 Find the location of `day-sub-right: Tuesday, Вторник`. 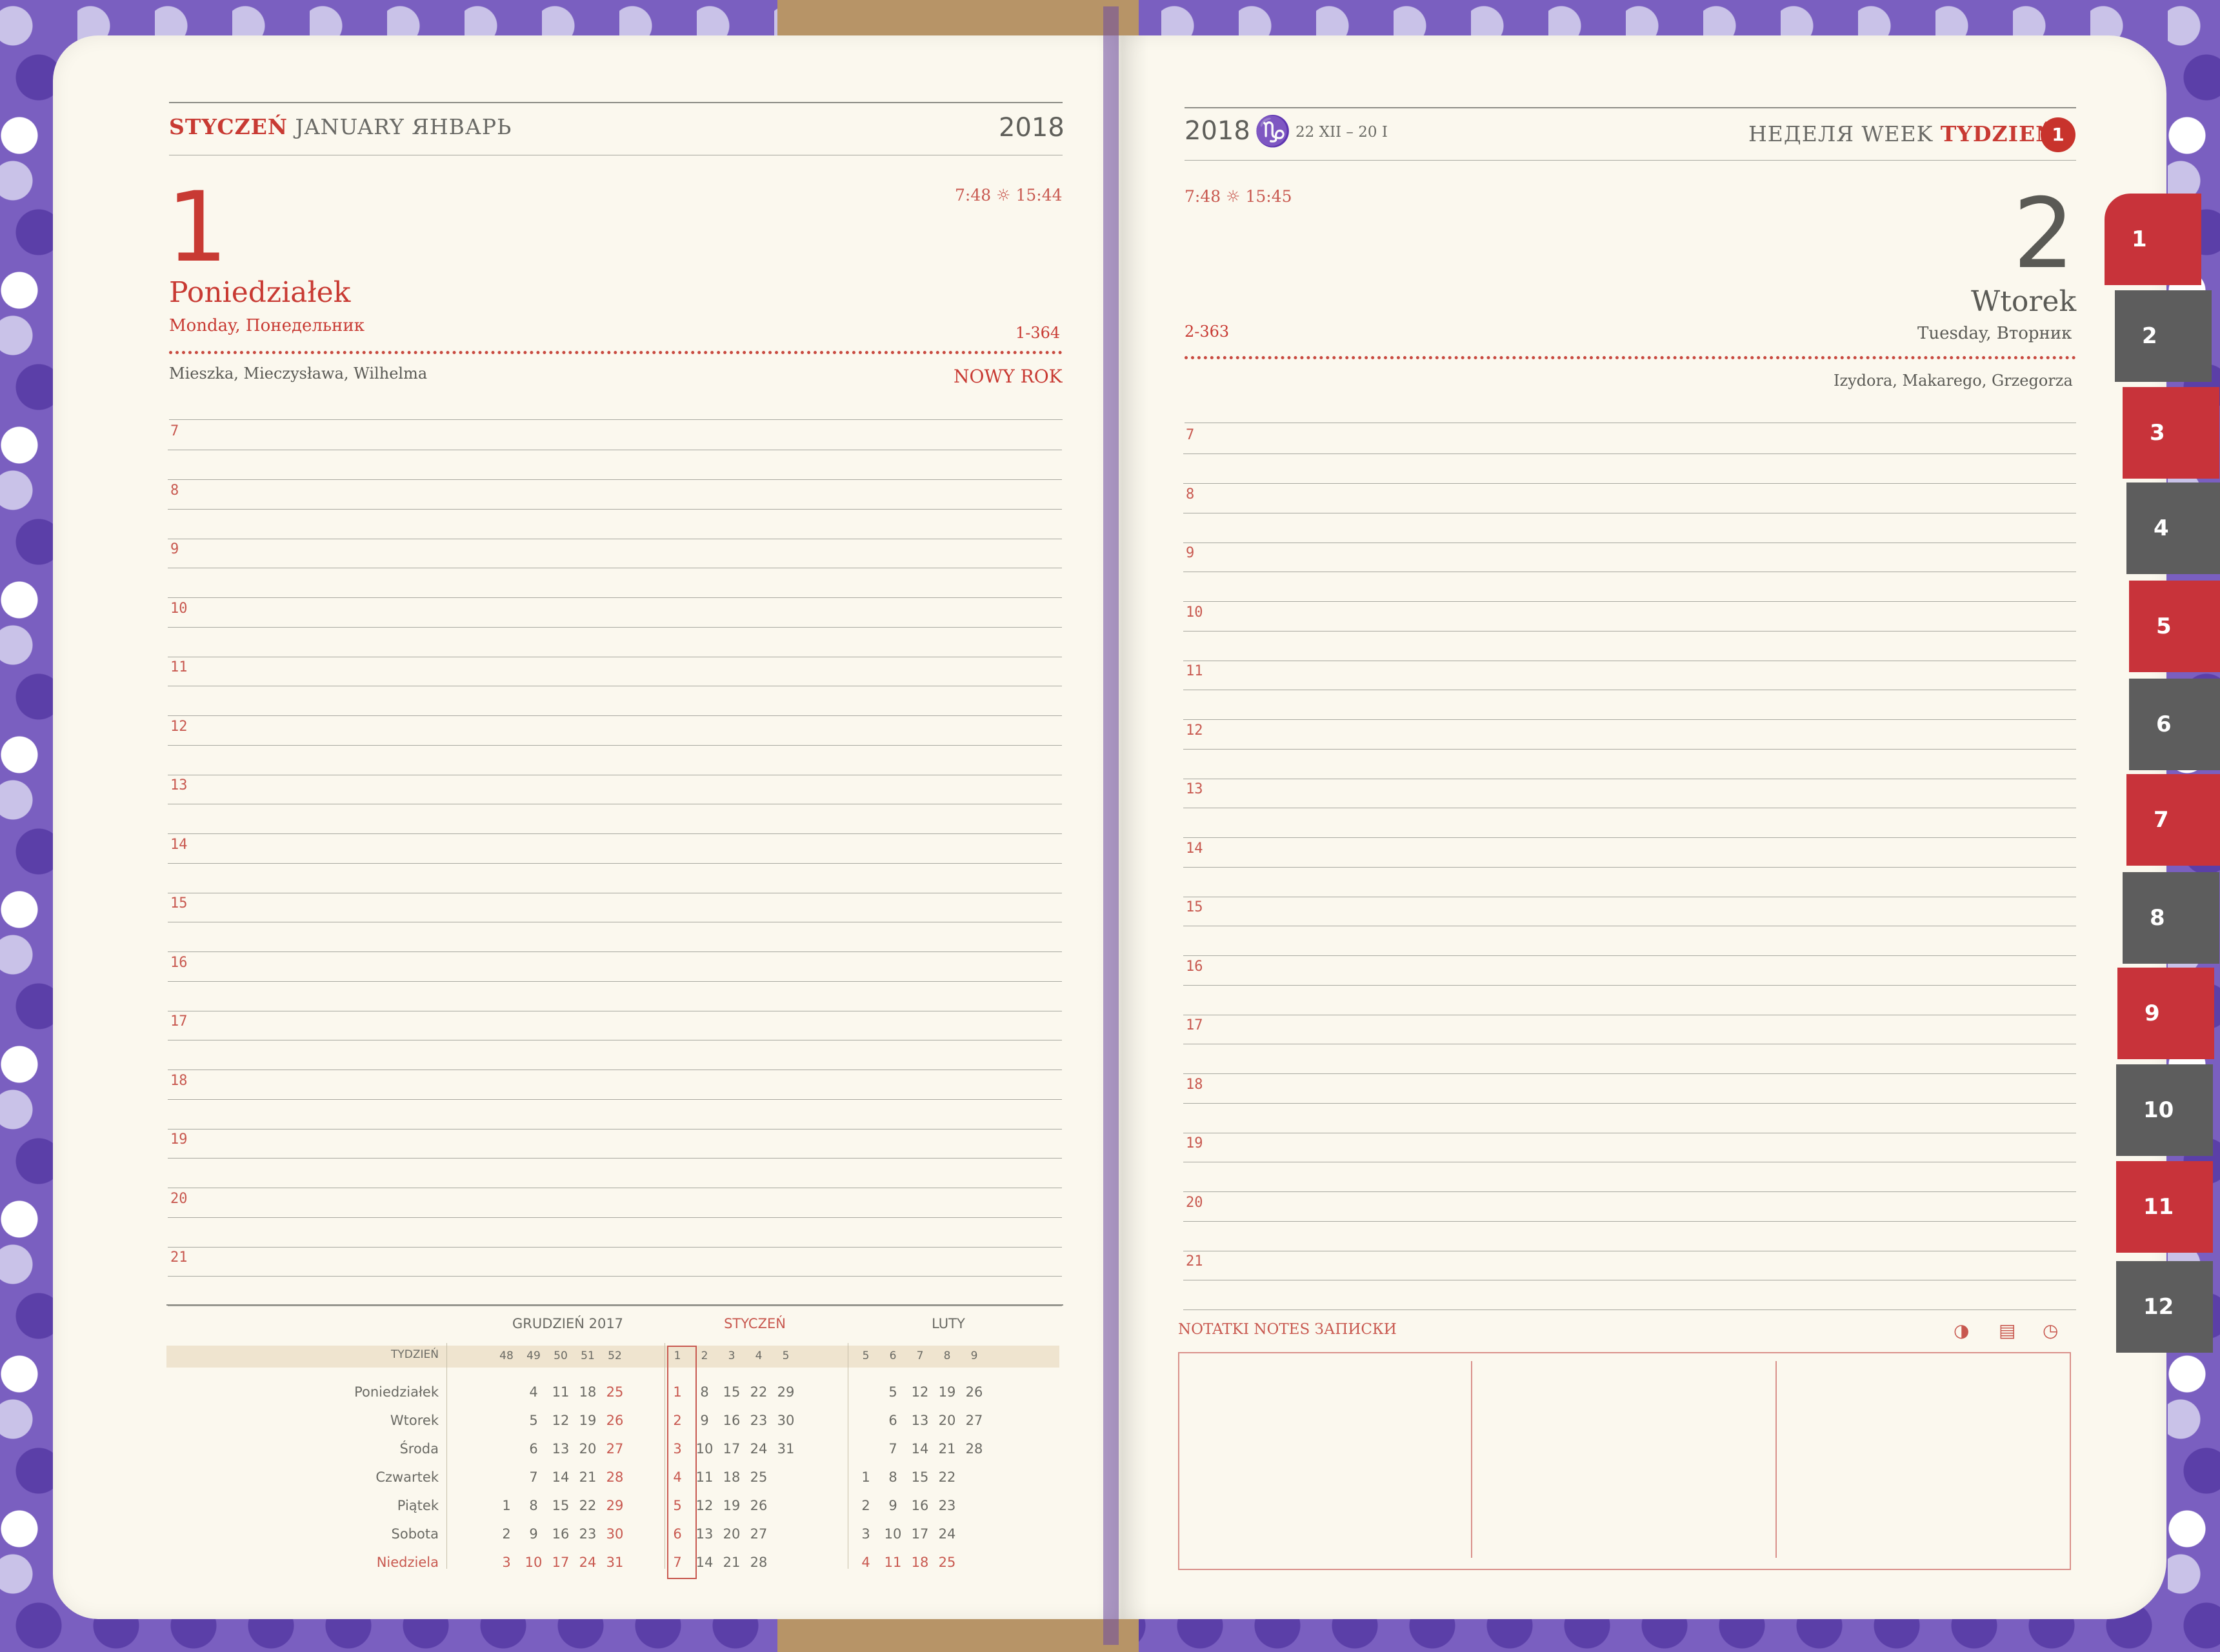

day-sub-right: Tuesday, Вторник is located at coordinates (1994, 333).